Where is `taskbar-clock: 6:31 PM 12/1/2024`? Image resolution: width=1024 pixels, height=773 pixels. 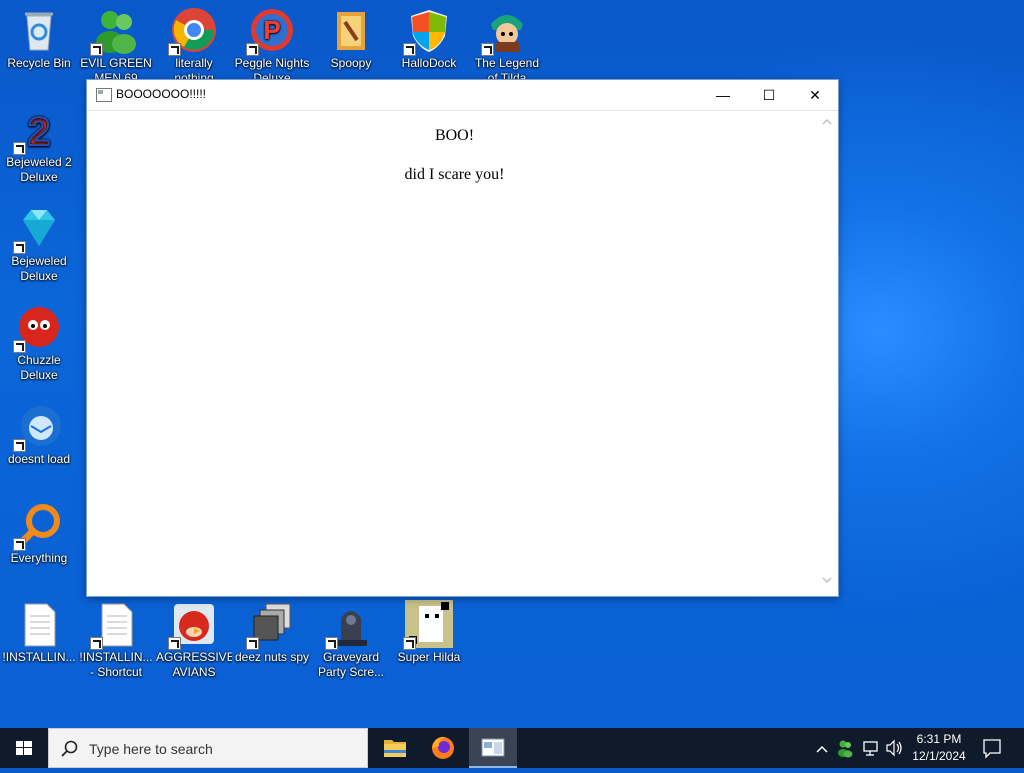 taskbar-clock: 6:31 PM 12/1/2024 is located at coordinates (939, 748).